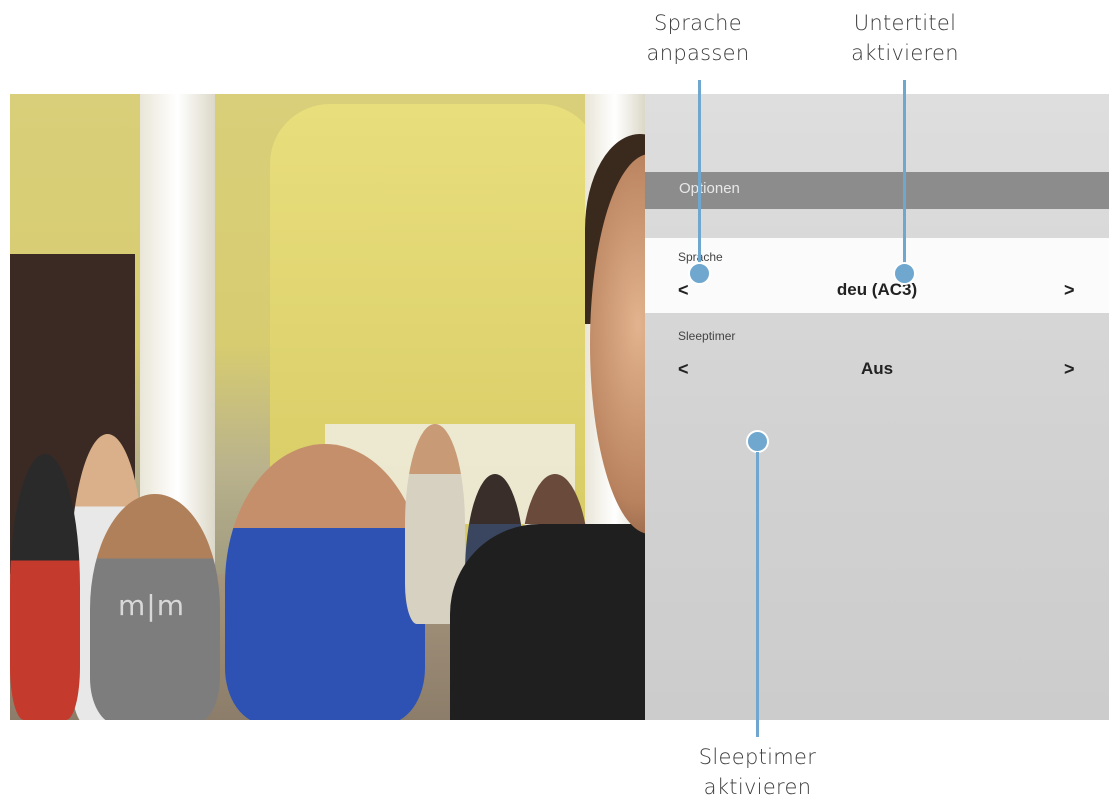 The image size is (1109, 805). What do you see at coordinates (698, 38) in the screenshot?
I see `callout-language-label: Sprache anpassen` at bounding box center [698, 38].